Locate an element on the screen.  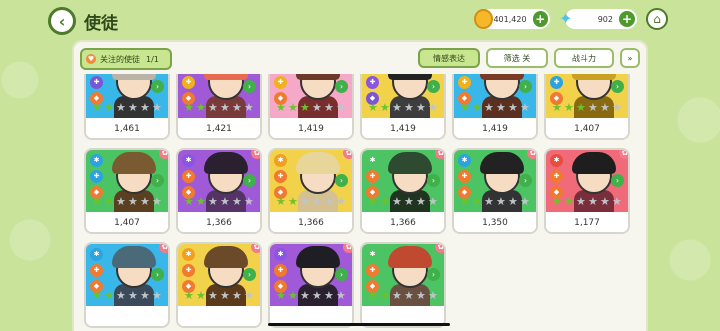
heart-icon: ♥ is located at coordinates (91, 59).